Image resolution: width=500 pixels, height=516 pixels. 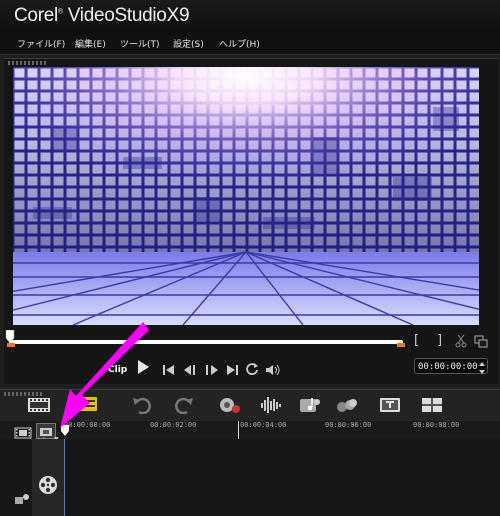 I want to click on ruler-current-line, so click(x=238, y=430).